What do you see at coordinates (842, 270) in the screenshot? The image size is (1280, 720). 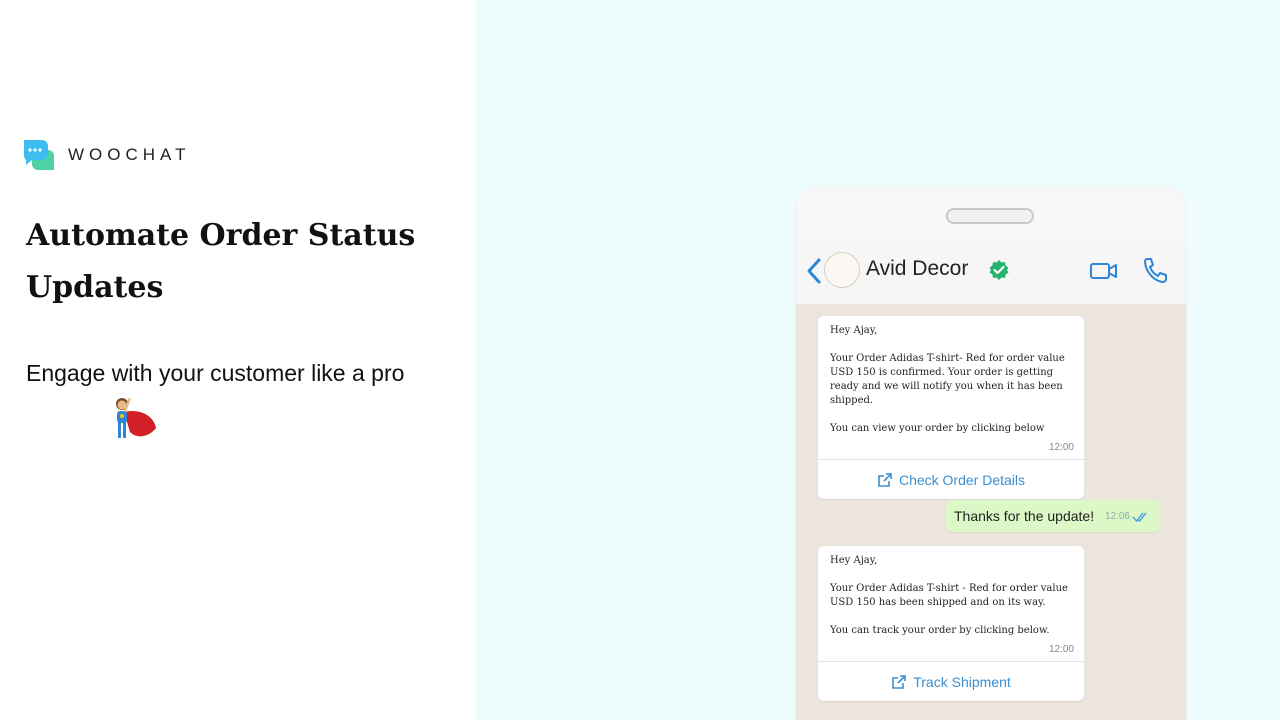 I see `avatar` at bounding box center [842, 270].